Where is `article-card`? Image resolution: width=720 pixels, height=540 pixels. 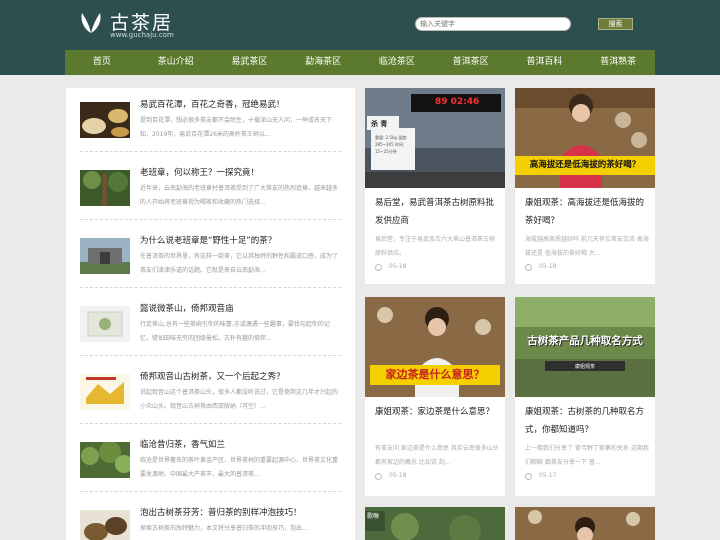
article-card is located at coordinates (585, 523).